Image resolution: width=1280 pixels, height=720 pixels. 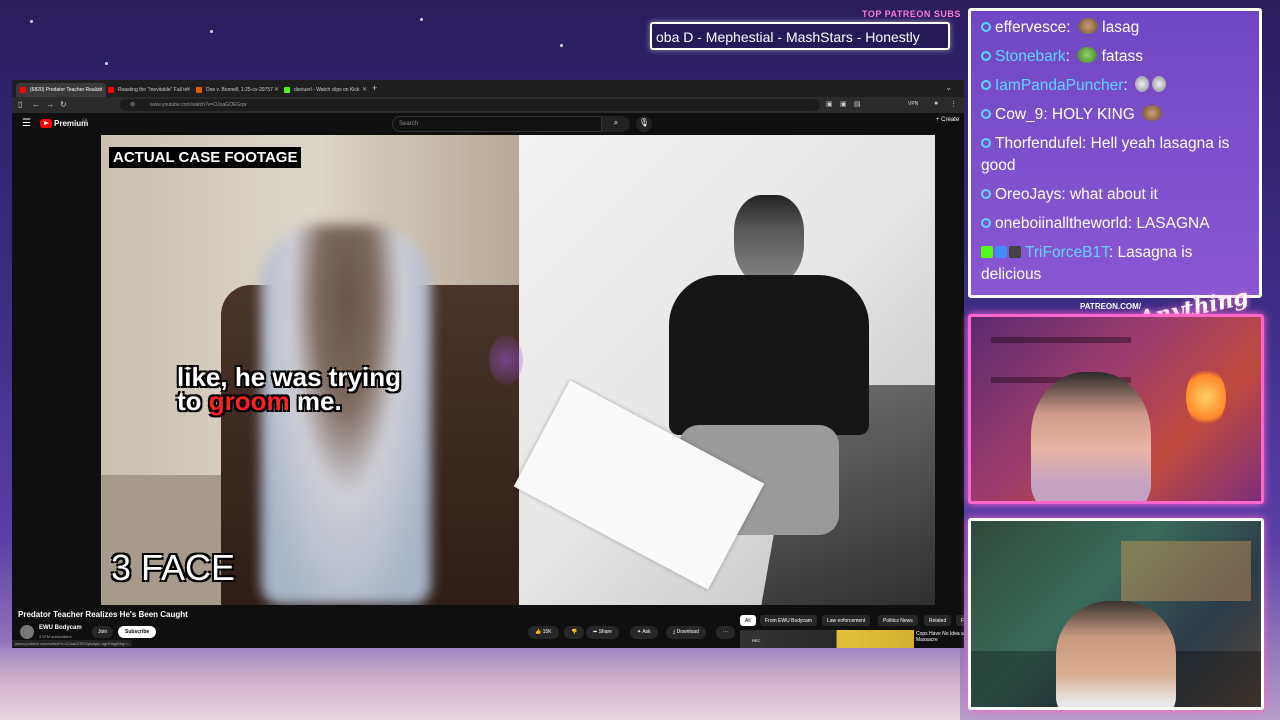 What do you see at coordinates (538, 632) in the screenshot?
I see `thumbs-up-icon: 👍` at bounding box center [538, 632].